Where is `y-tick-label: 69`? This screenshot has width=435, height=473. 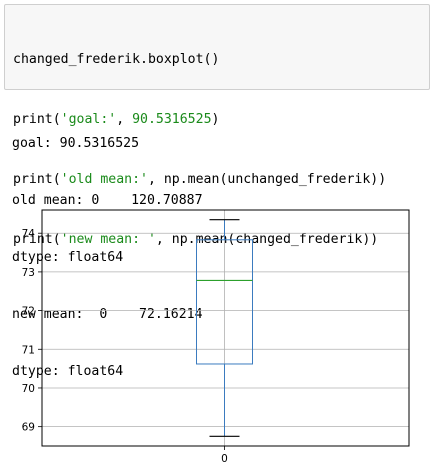 y-tick-label: 69 is located at coordinates (28, 428).